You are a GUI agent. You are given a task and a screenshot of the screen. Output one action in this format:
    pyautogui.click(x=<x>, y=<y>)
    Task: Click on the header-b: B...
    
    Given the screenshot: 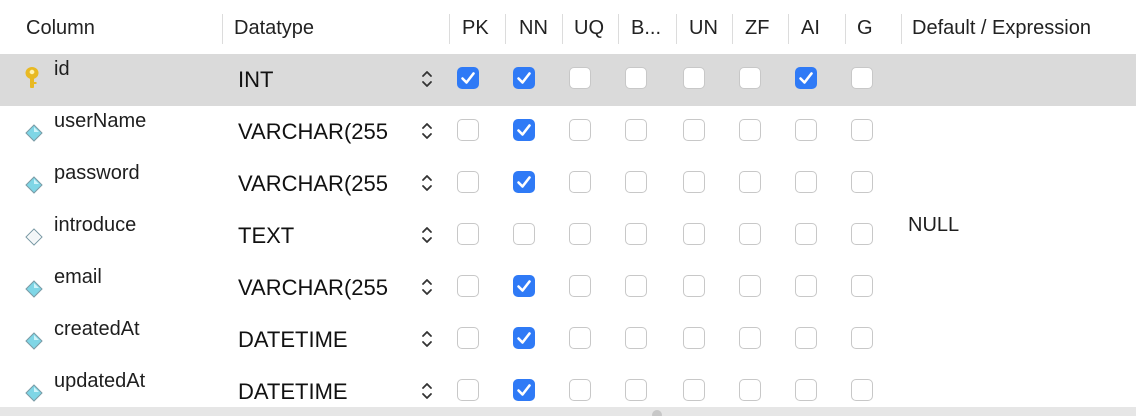 What is the action you would take?
    pyautogui.click(x=646, y=27)
    